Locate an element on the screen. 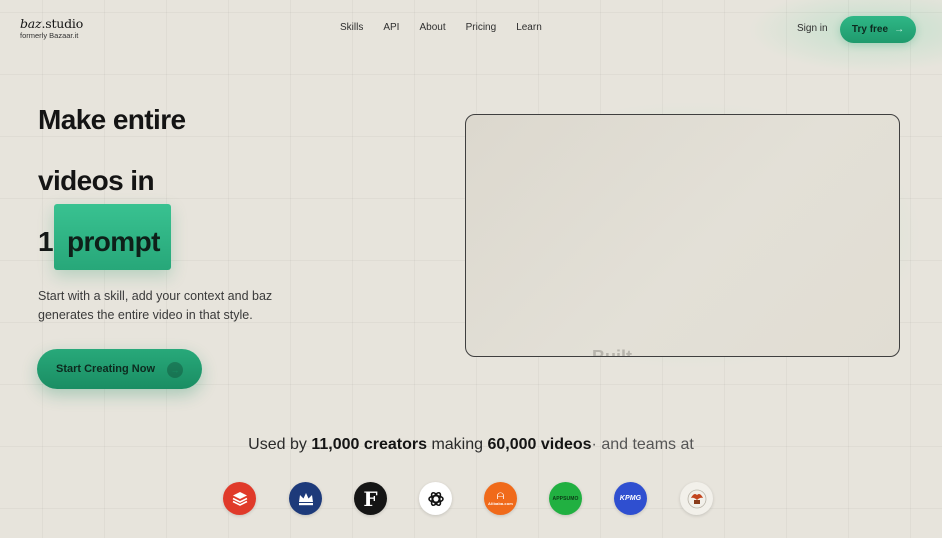 This screenshot has width=942, height=538. emblem-crest-logo is located at coordinates (696, 498).